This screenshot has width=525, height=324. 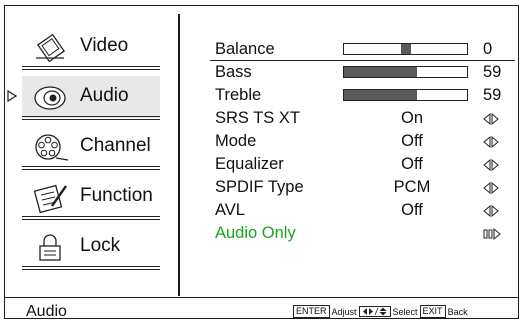 What do you see at coordinates (245, 49) in the screenshot?
I see `balance-label: Balance` at bounding box center [245, 49].